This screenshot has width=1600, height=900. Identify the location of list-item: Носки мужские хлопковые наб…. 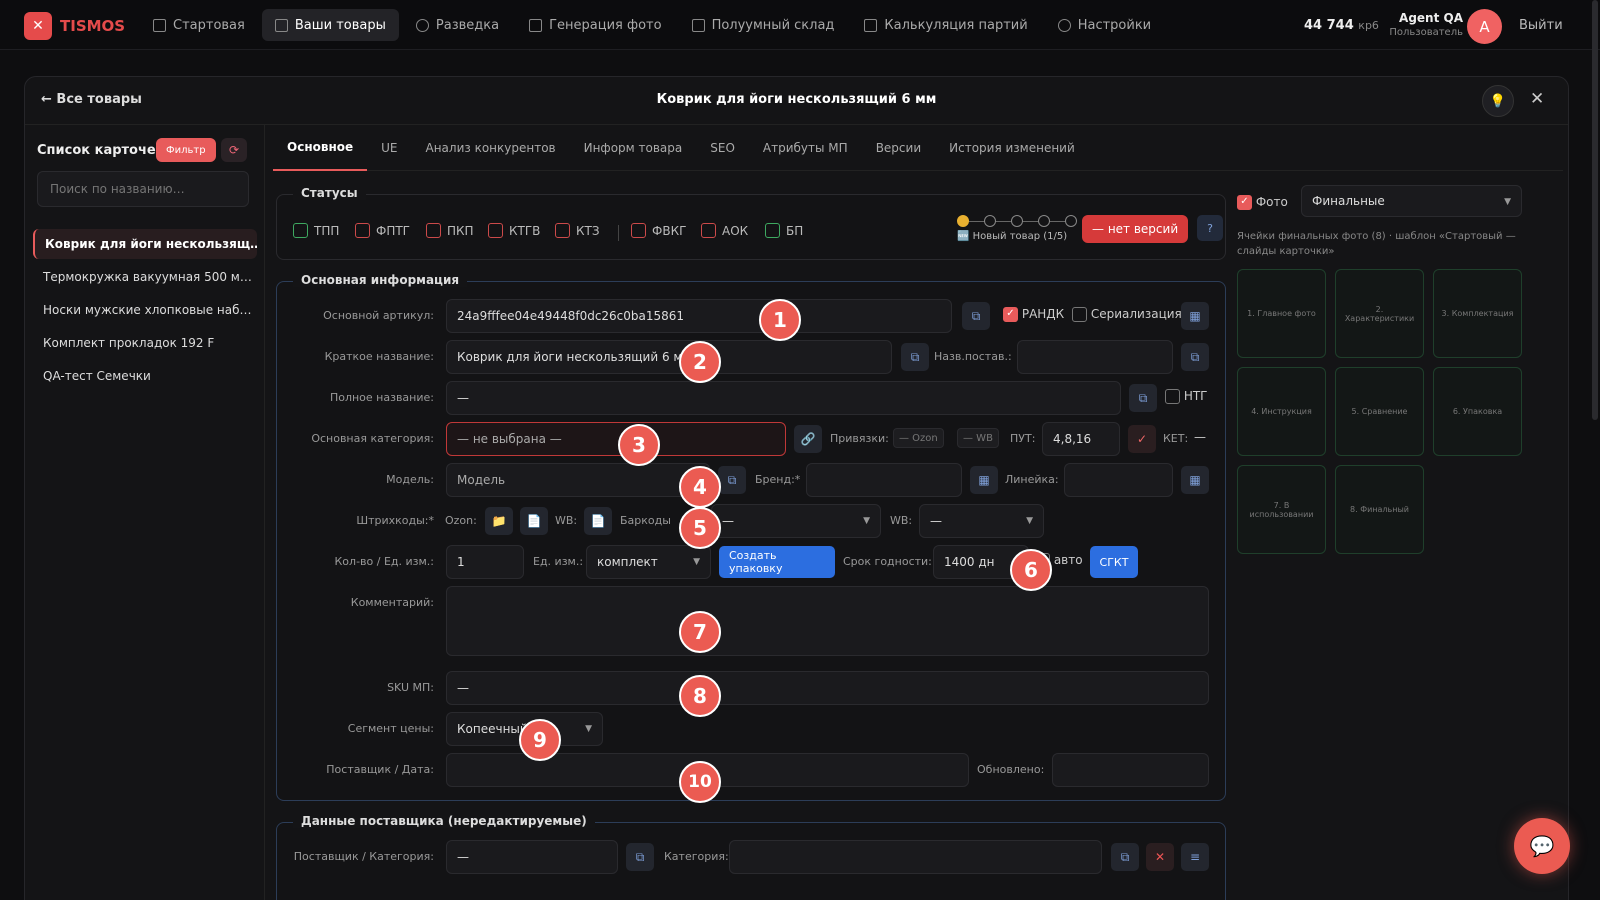
(145, 310).